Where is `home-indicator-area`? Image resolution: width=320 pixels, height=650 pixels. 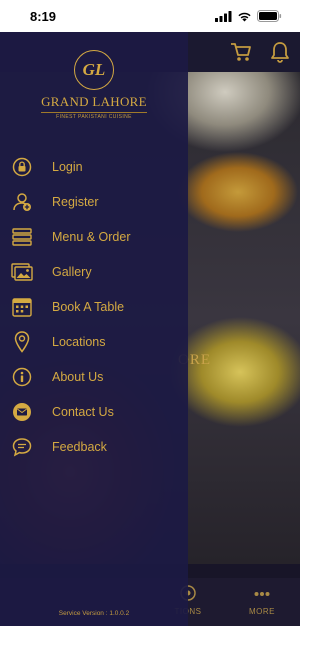 home-indicator-area is located at coordinates (150, 638).